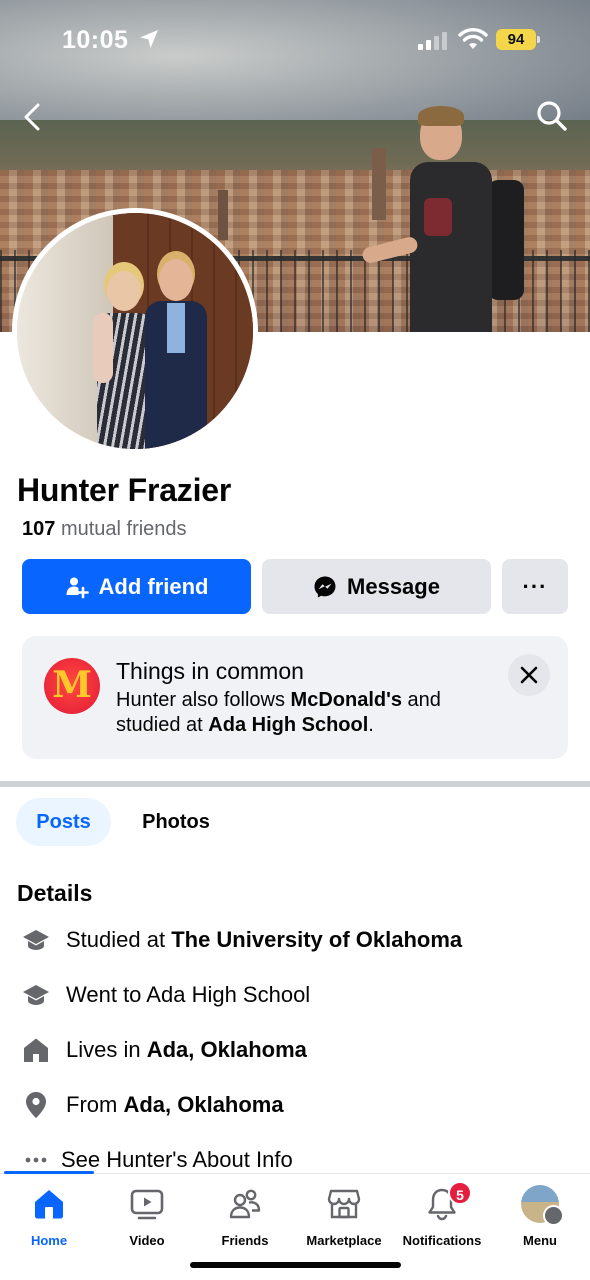 This screenshot has width=590, height=1280. Describe the element at coordinates (124, 490) in the screenshot. I see `profile-name: Hunter Frazier` at that location.